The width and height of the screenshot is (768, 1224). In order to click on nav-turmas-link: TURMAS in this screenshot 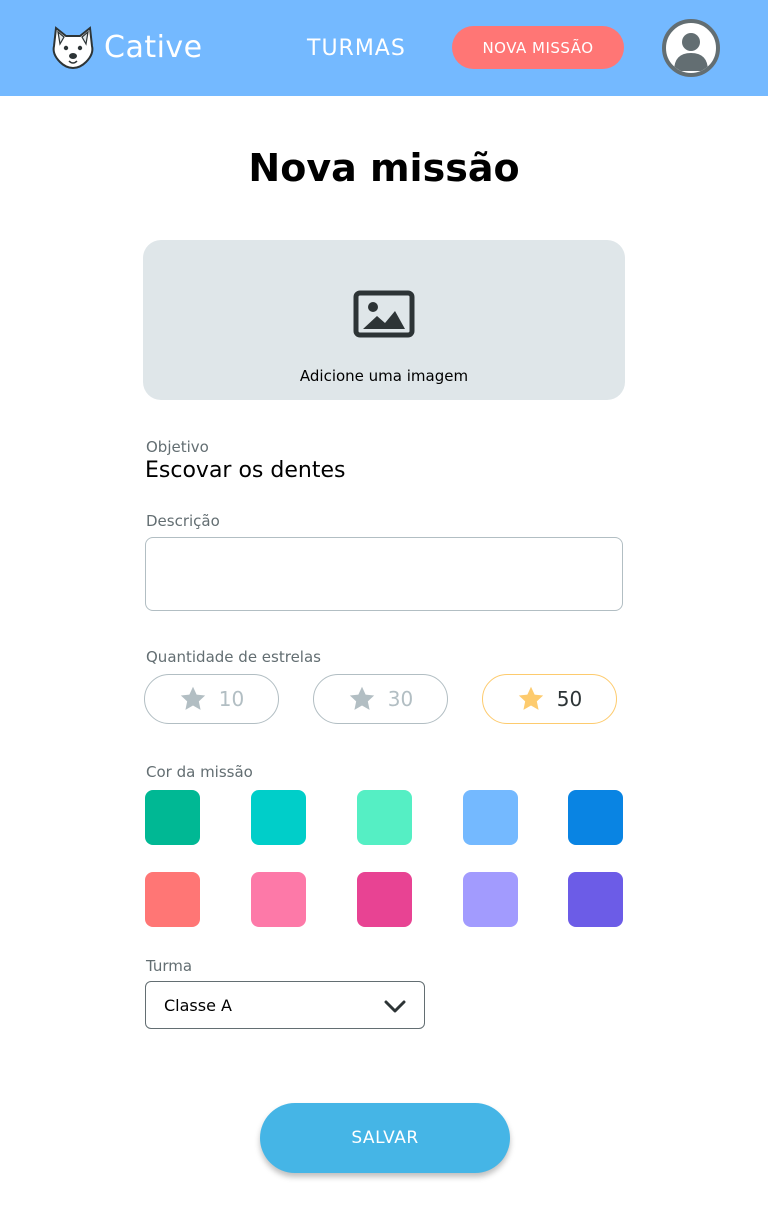, I will do `click(356, 48)`.